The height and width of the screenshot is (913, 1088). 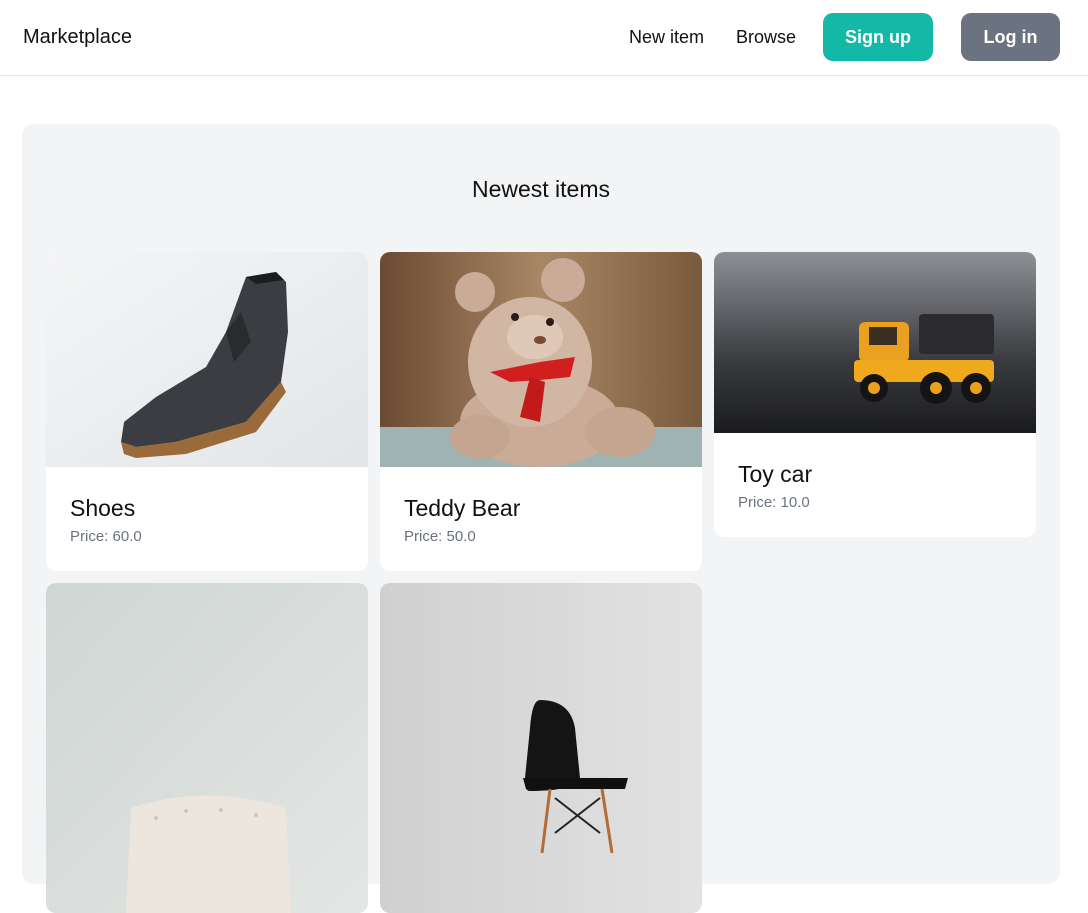 I want to click on armchair-image, so click(x=207, y=748).